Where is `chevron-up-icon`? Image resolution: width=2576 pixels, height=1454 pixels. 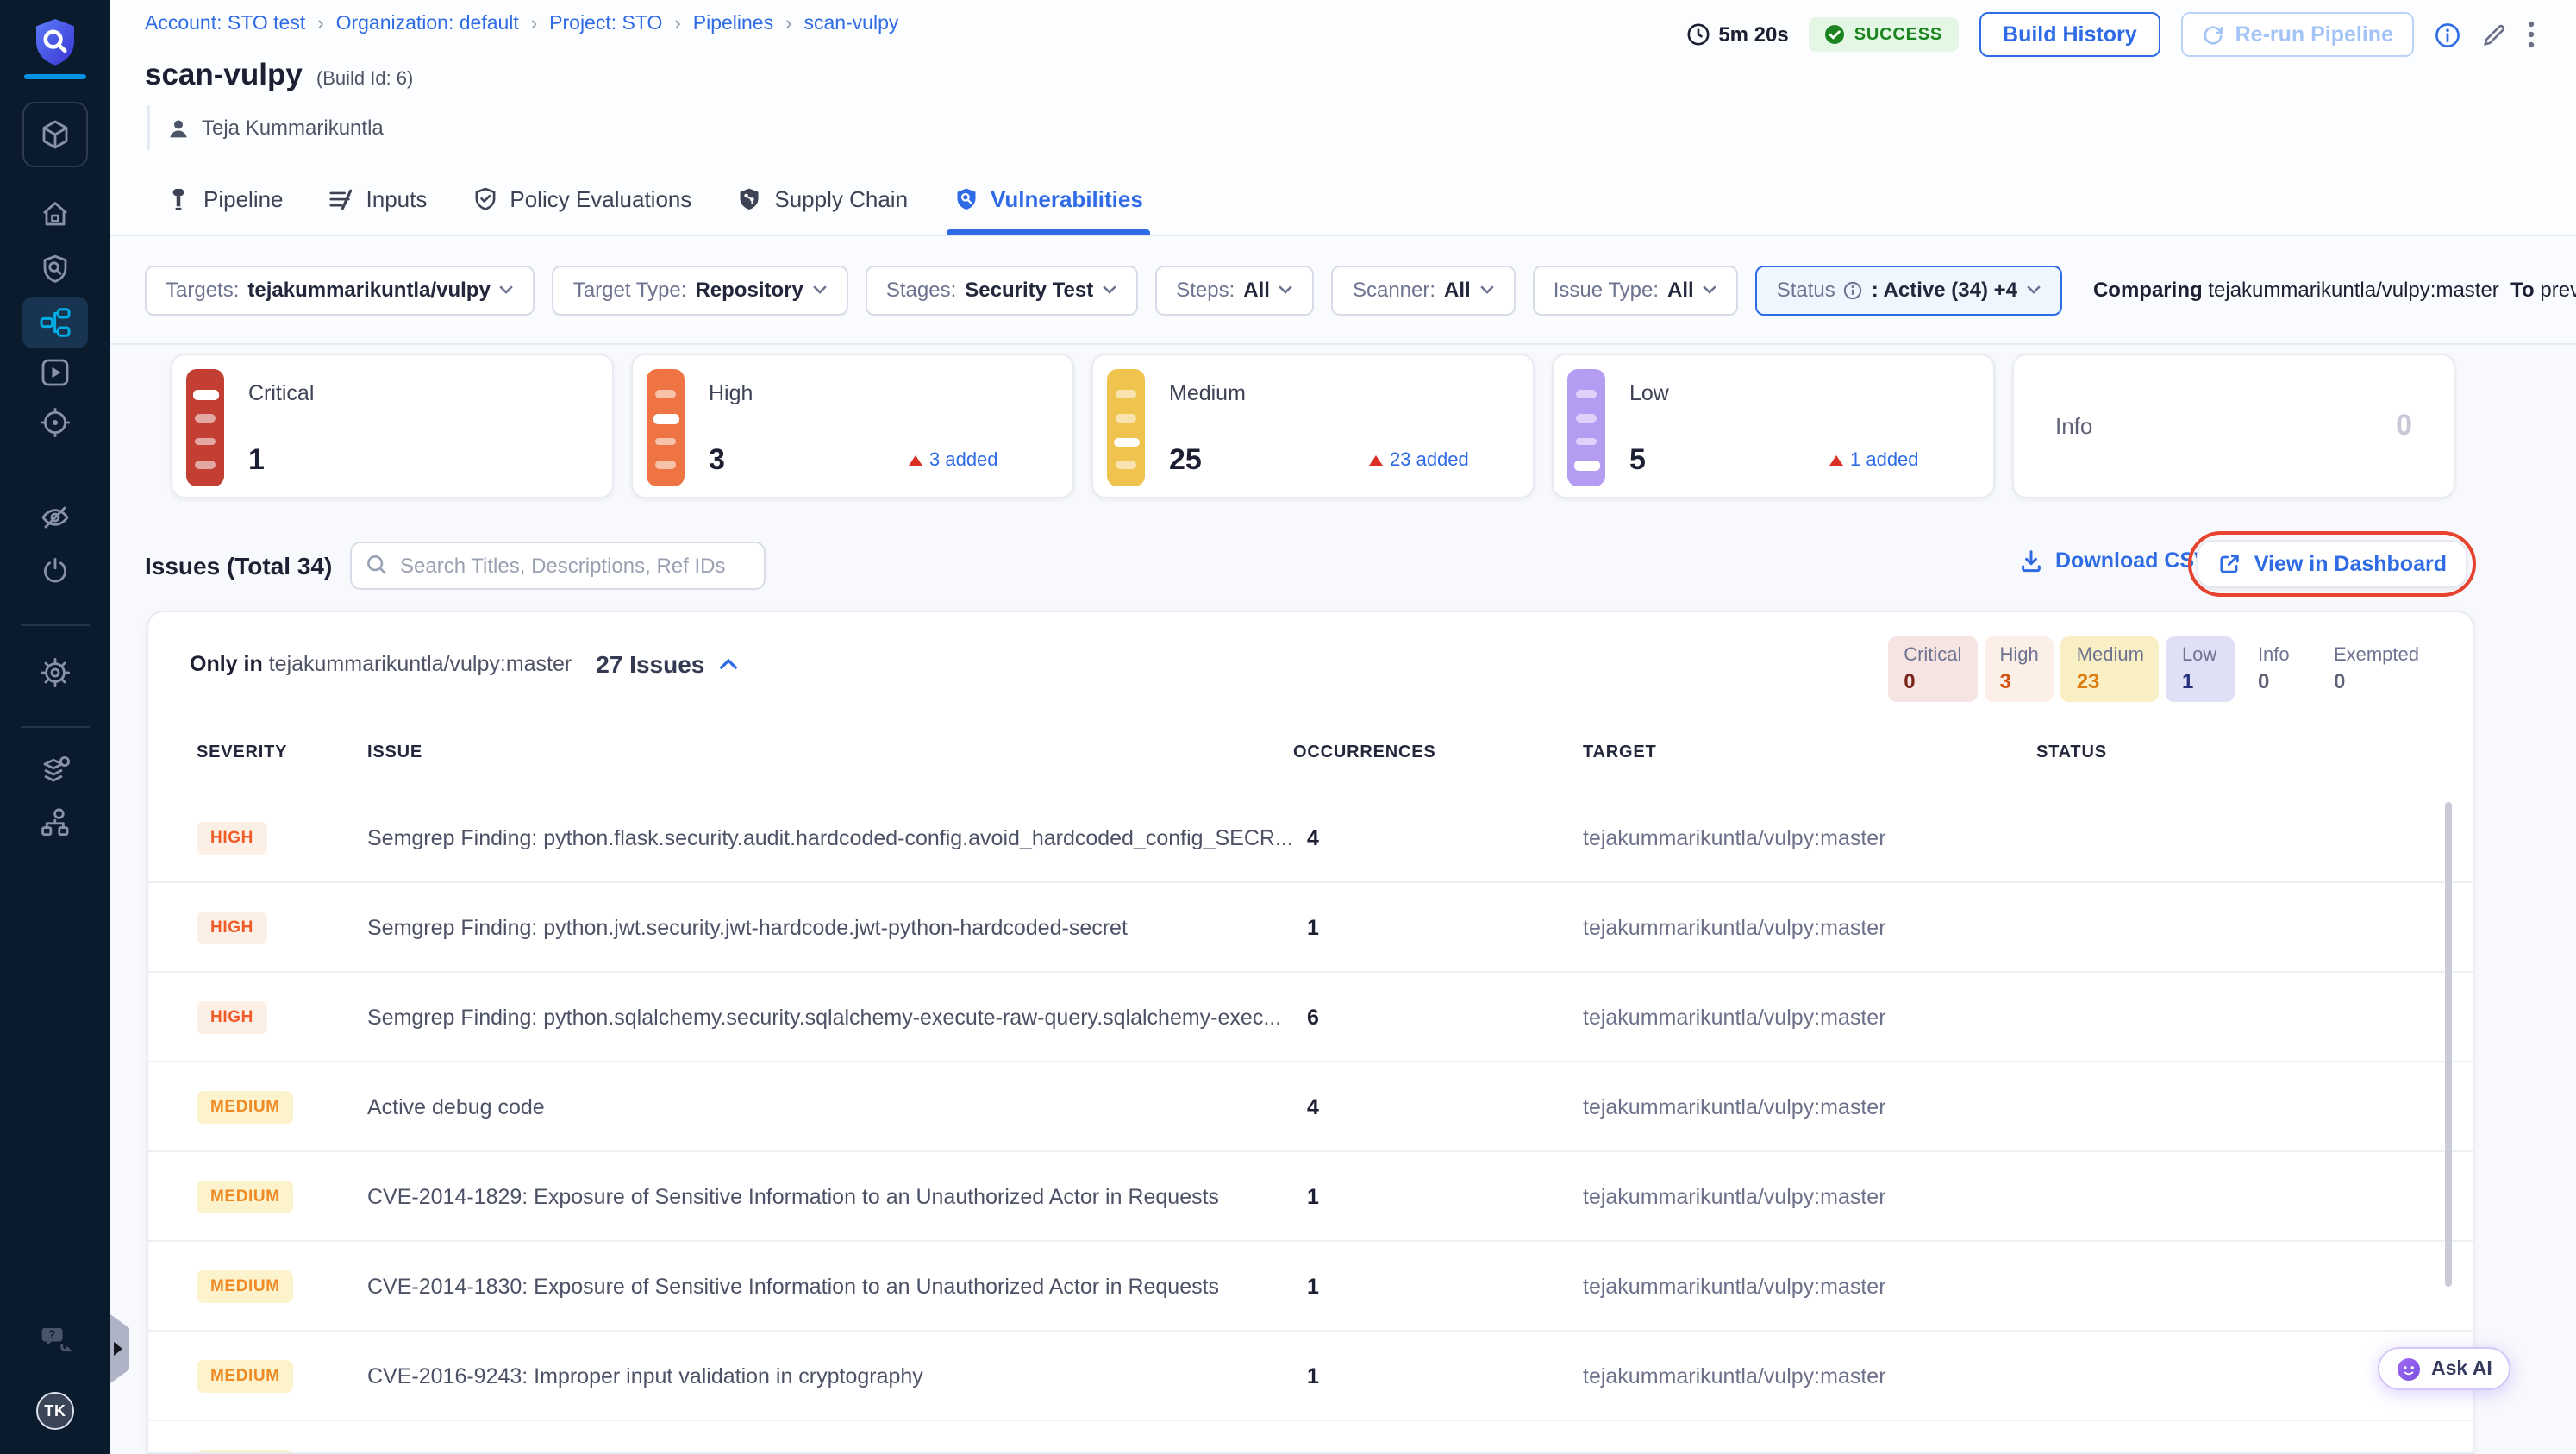
chevron-up-icon is located at coordinates (728, 663).